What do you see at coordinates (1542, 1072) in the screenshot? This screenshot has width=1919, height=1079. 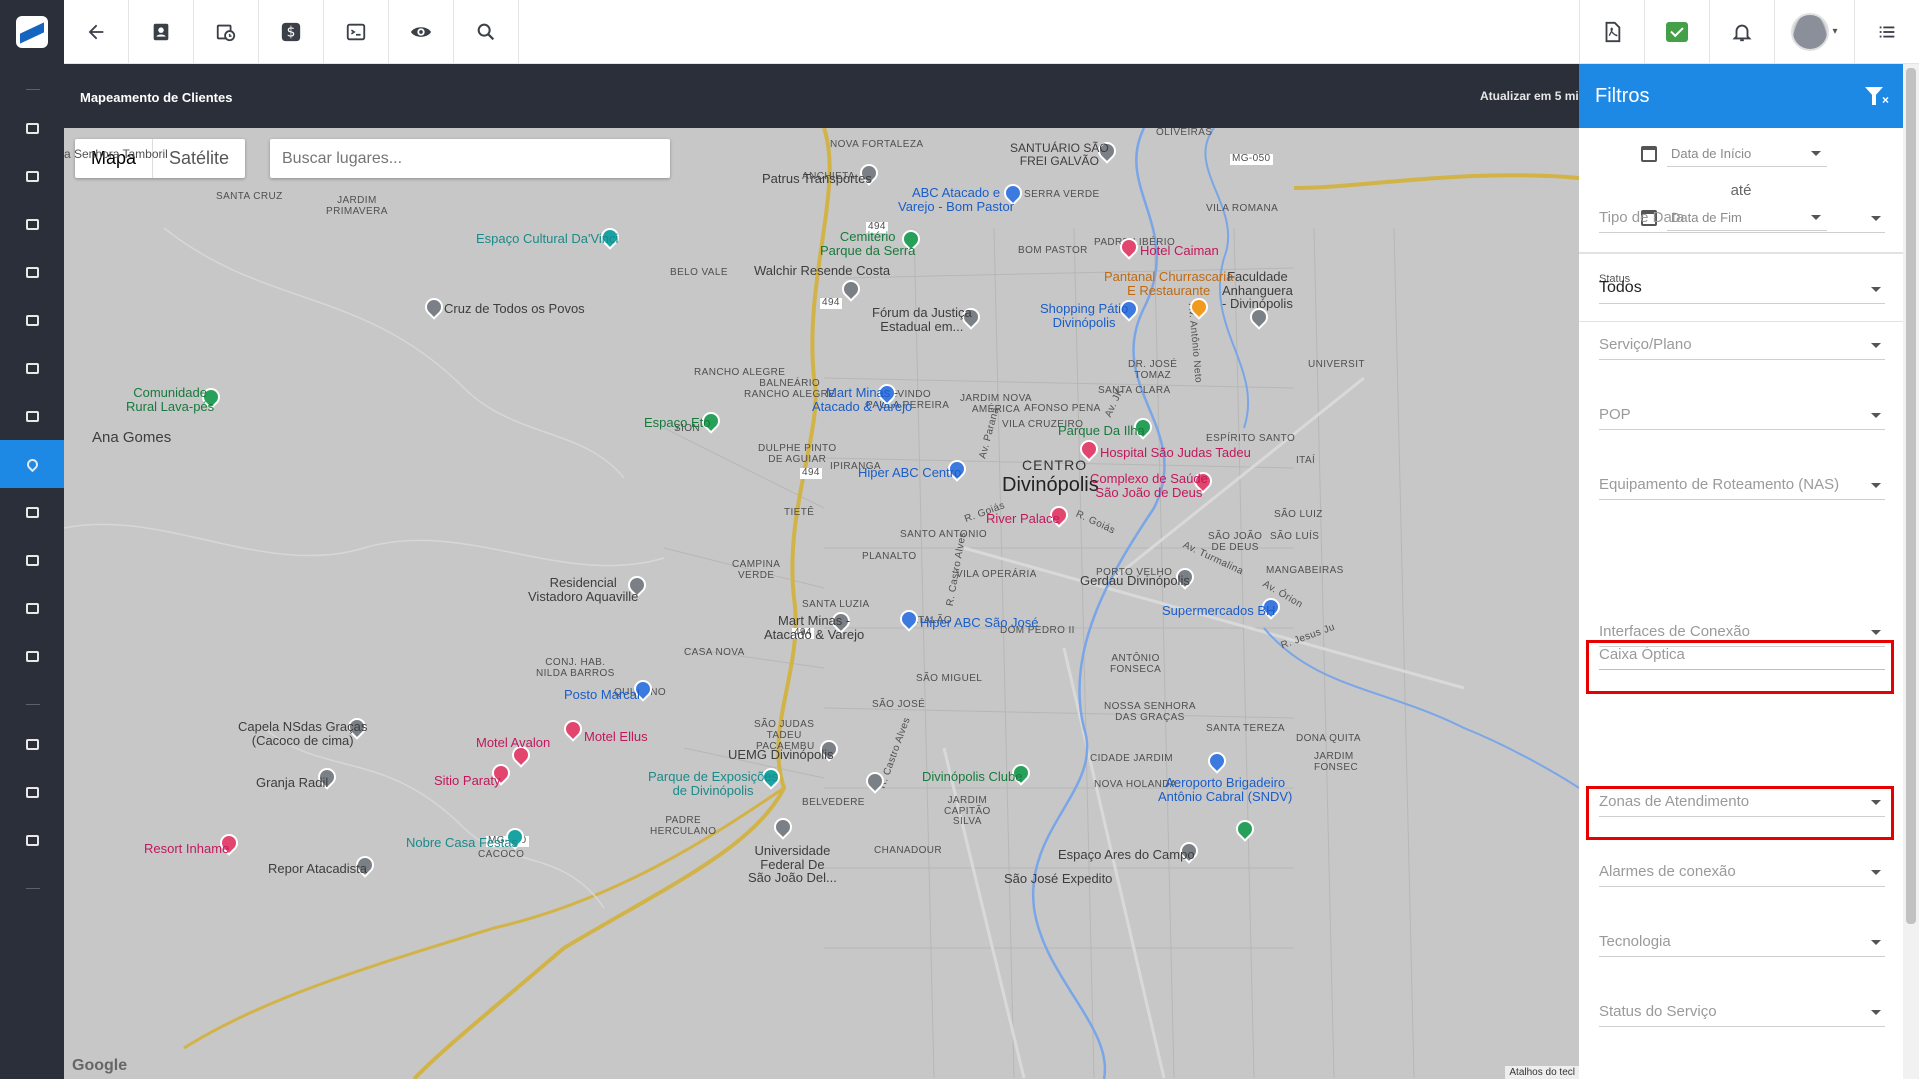 I see `map-attribution: Atalhos do tecl` at bounding box center [1542, 1072].